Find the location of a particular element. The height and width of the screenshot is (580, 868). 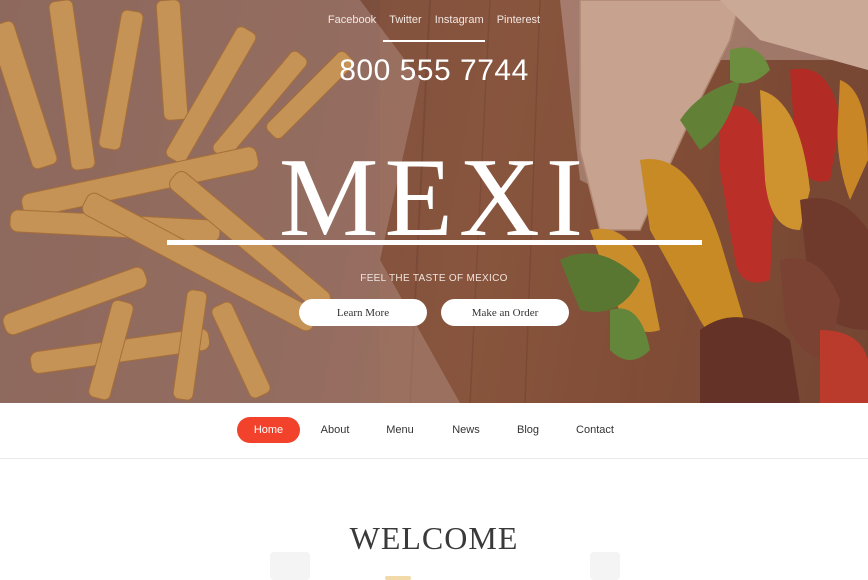

social-divider is located at coordinates (434, 41).